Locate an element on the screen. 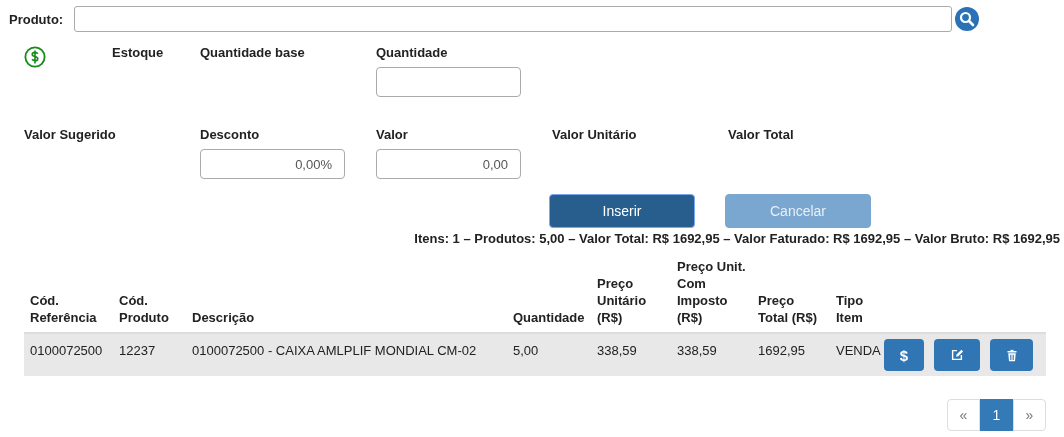 The height and width of the screenshot is (437, 1064). field-label: Valor Total is located at coordinates (761, 135).